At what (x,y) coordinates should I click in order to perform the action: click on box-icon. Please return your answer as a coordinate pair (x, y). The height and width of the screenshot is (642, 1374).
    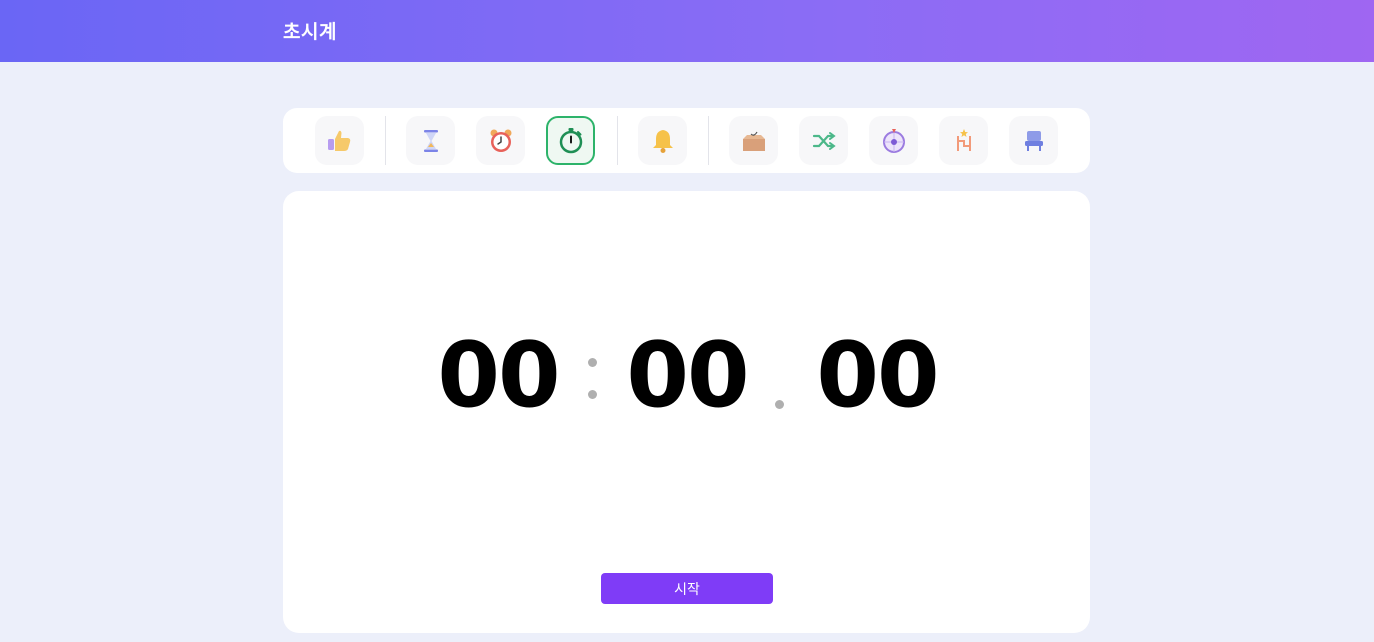
    Looking at the image, I should click on (753, 141).